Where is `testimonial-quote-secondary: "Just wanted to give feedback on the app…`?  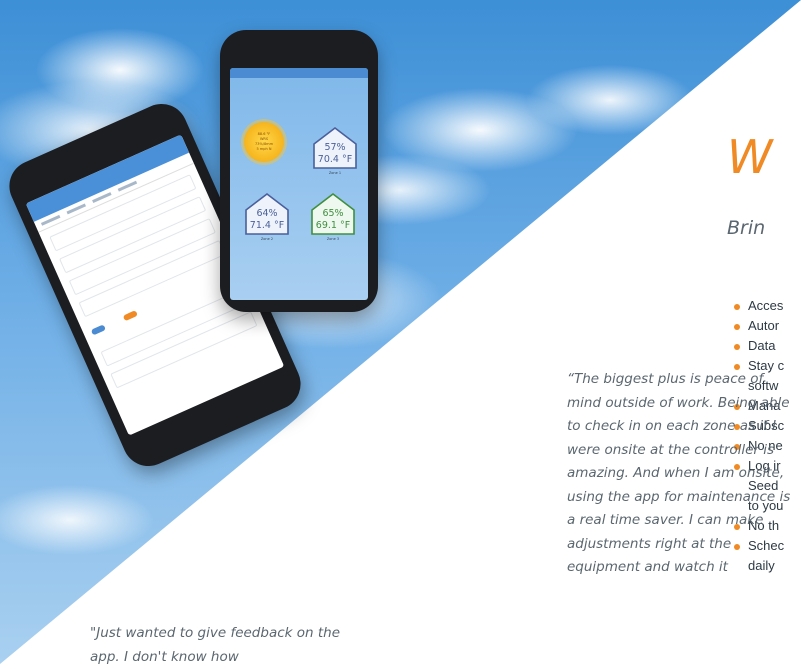 testimonial-quote-secondary: "Just wanted to give feedback on the app… is located at coordinates (215, 645).